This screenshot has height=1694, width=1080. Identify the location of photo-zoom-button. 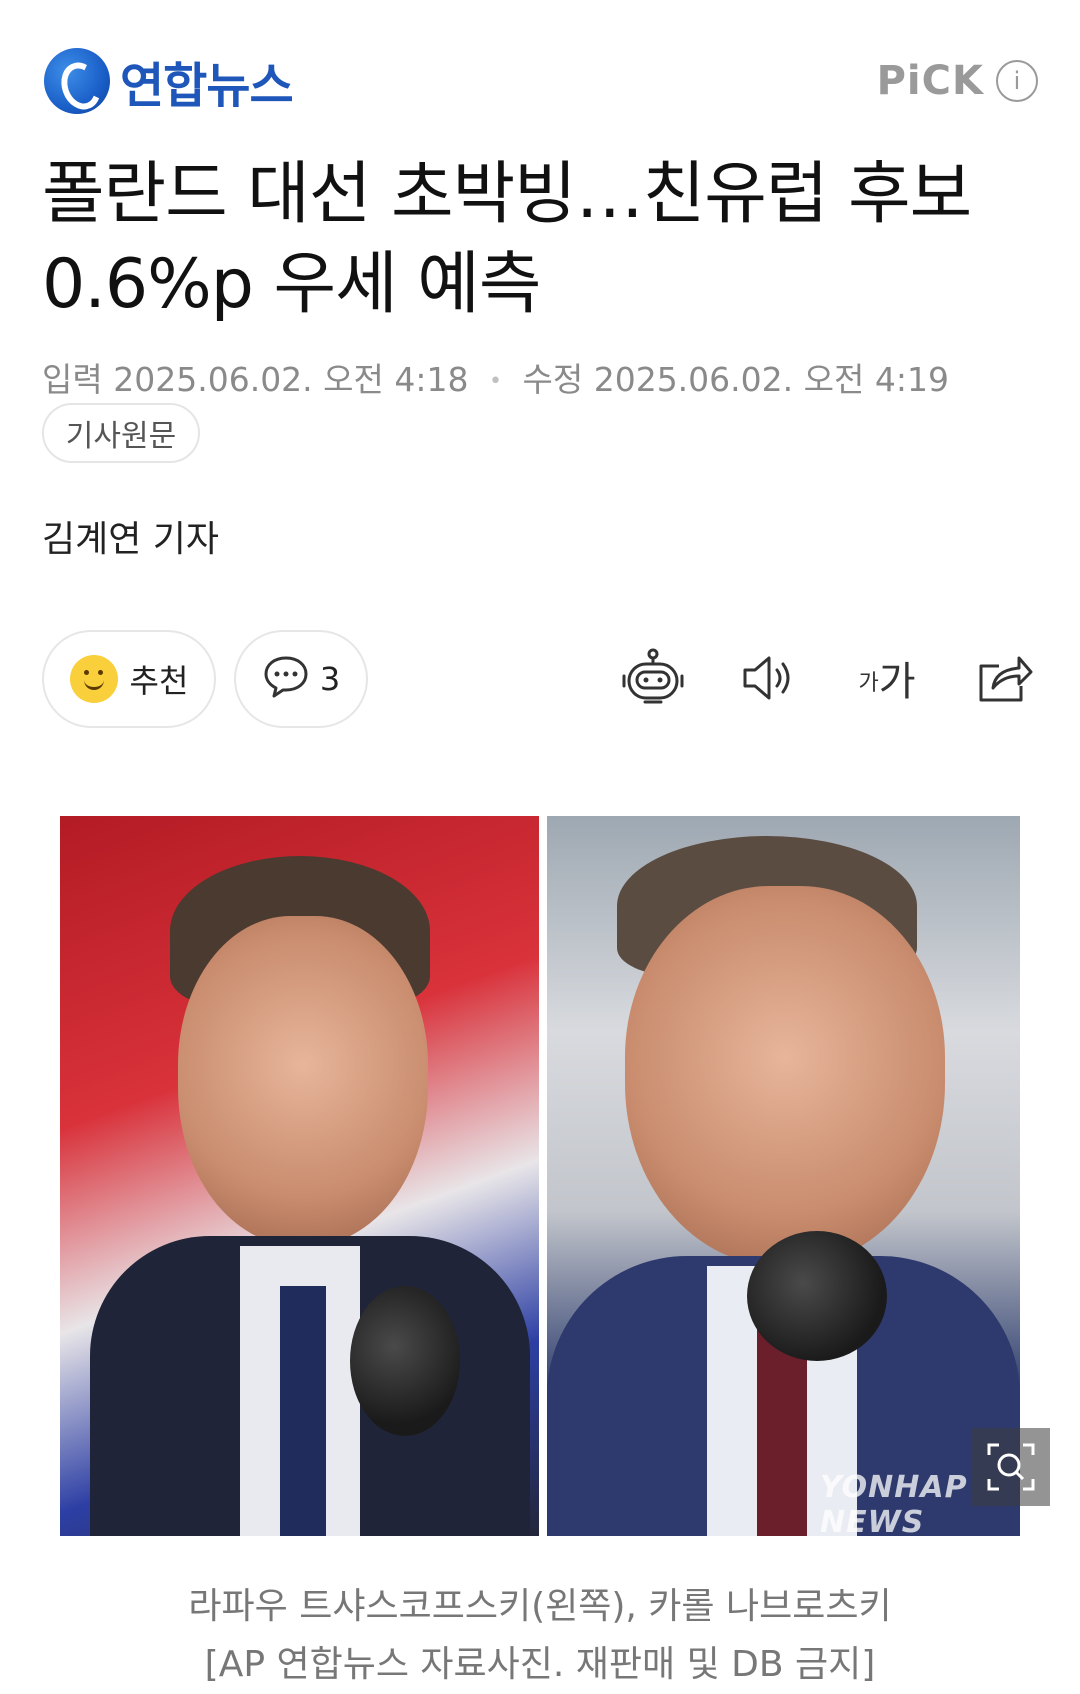
(1011, 1467).